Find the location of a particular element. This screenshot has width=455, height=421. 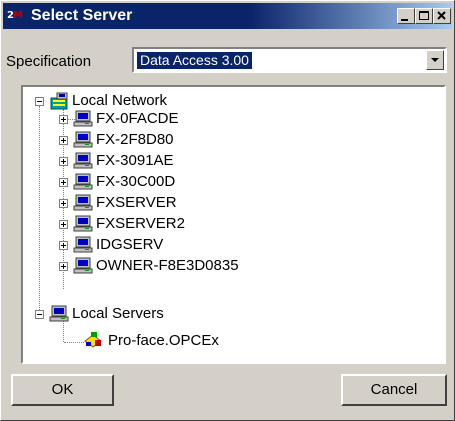

app-icon: 2M is located at coordinates (20, 16).